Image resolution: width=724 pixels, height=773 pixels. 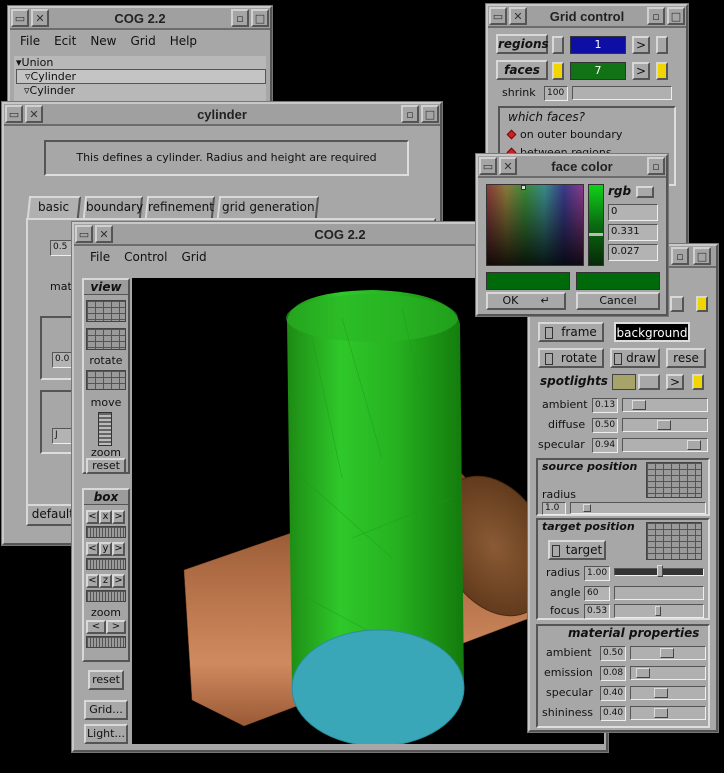 I want to click on menu-help: Help, so click(x=183, y=41).